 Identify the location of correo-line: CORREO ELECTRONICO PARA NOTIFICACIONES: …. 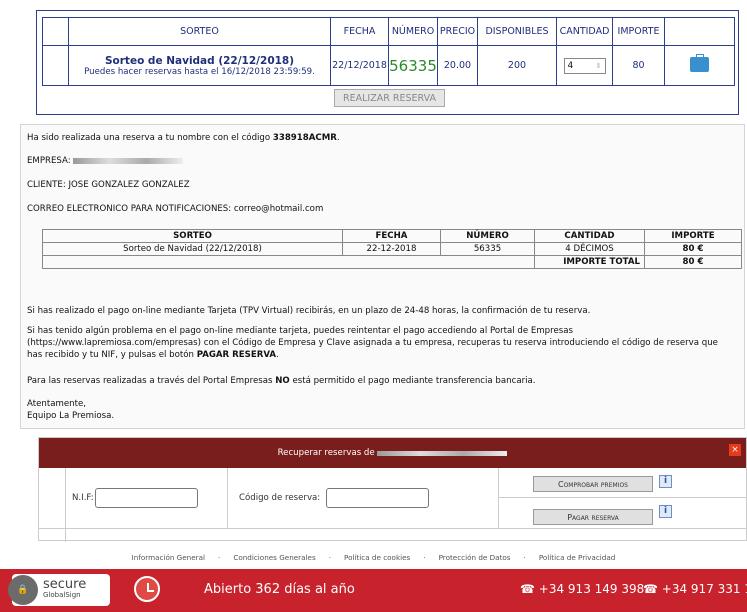
(175, 209).